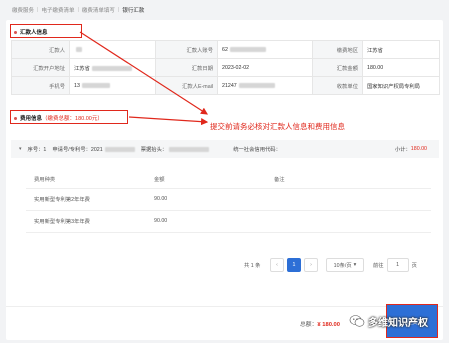 The width and height of the screenshot is (449, 343). Describe the element at coordinates (186, 67) in the screenshot. I see `remit-date-label: 汇款日期` at that location.